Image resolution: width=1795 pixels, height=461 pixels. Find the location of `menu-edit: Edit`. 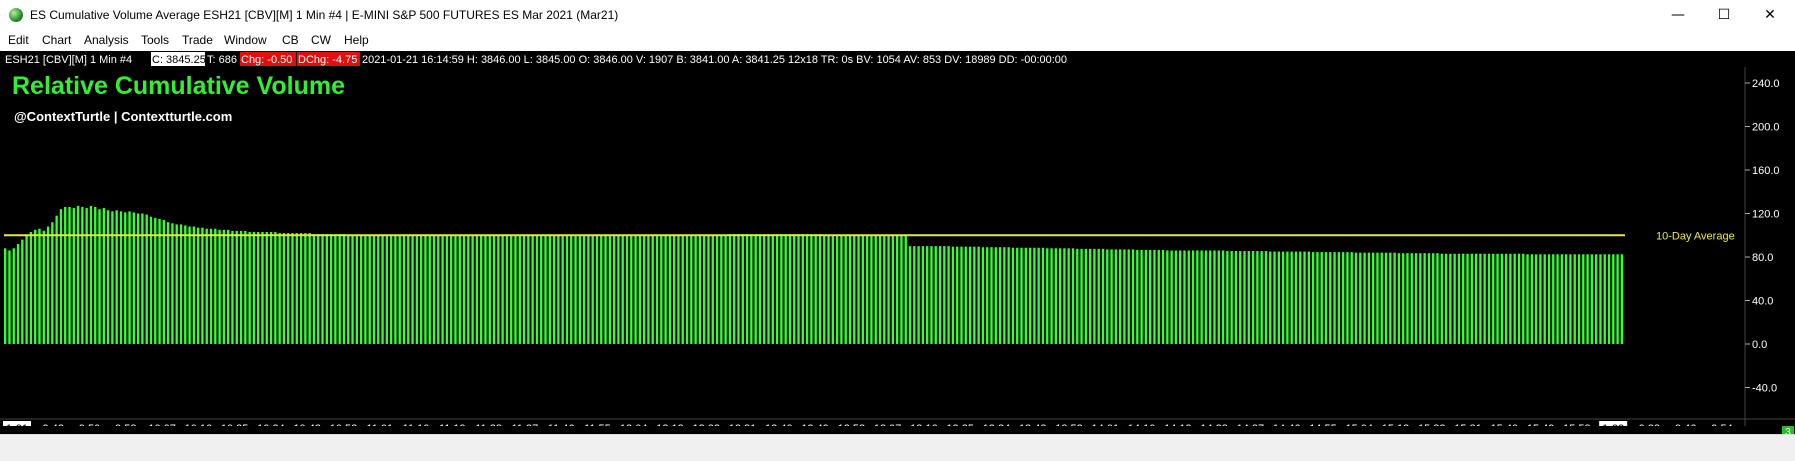

menu-edit: Edit is located at coordinates (18, 40).